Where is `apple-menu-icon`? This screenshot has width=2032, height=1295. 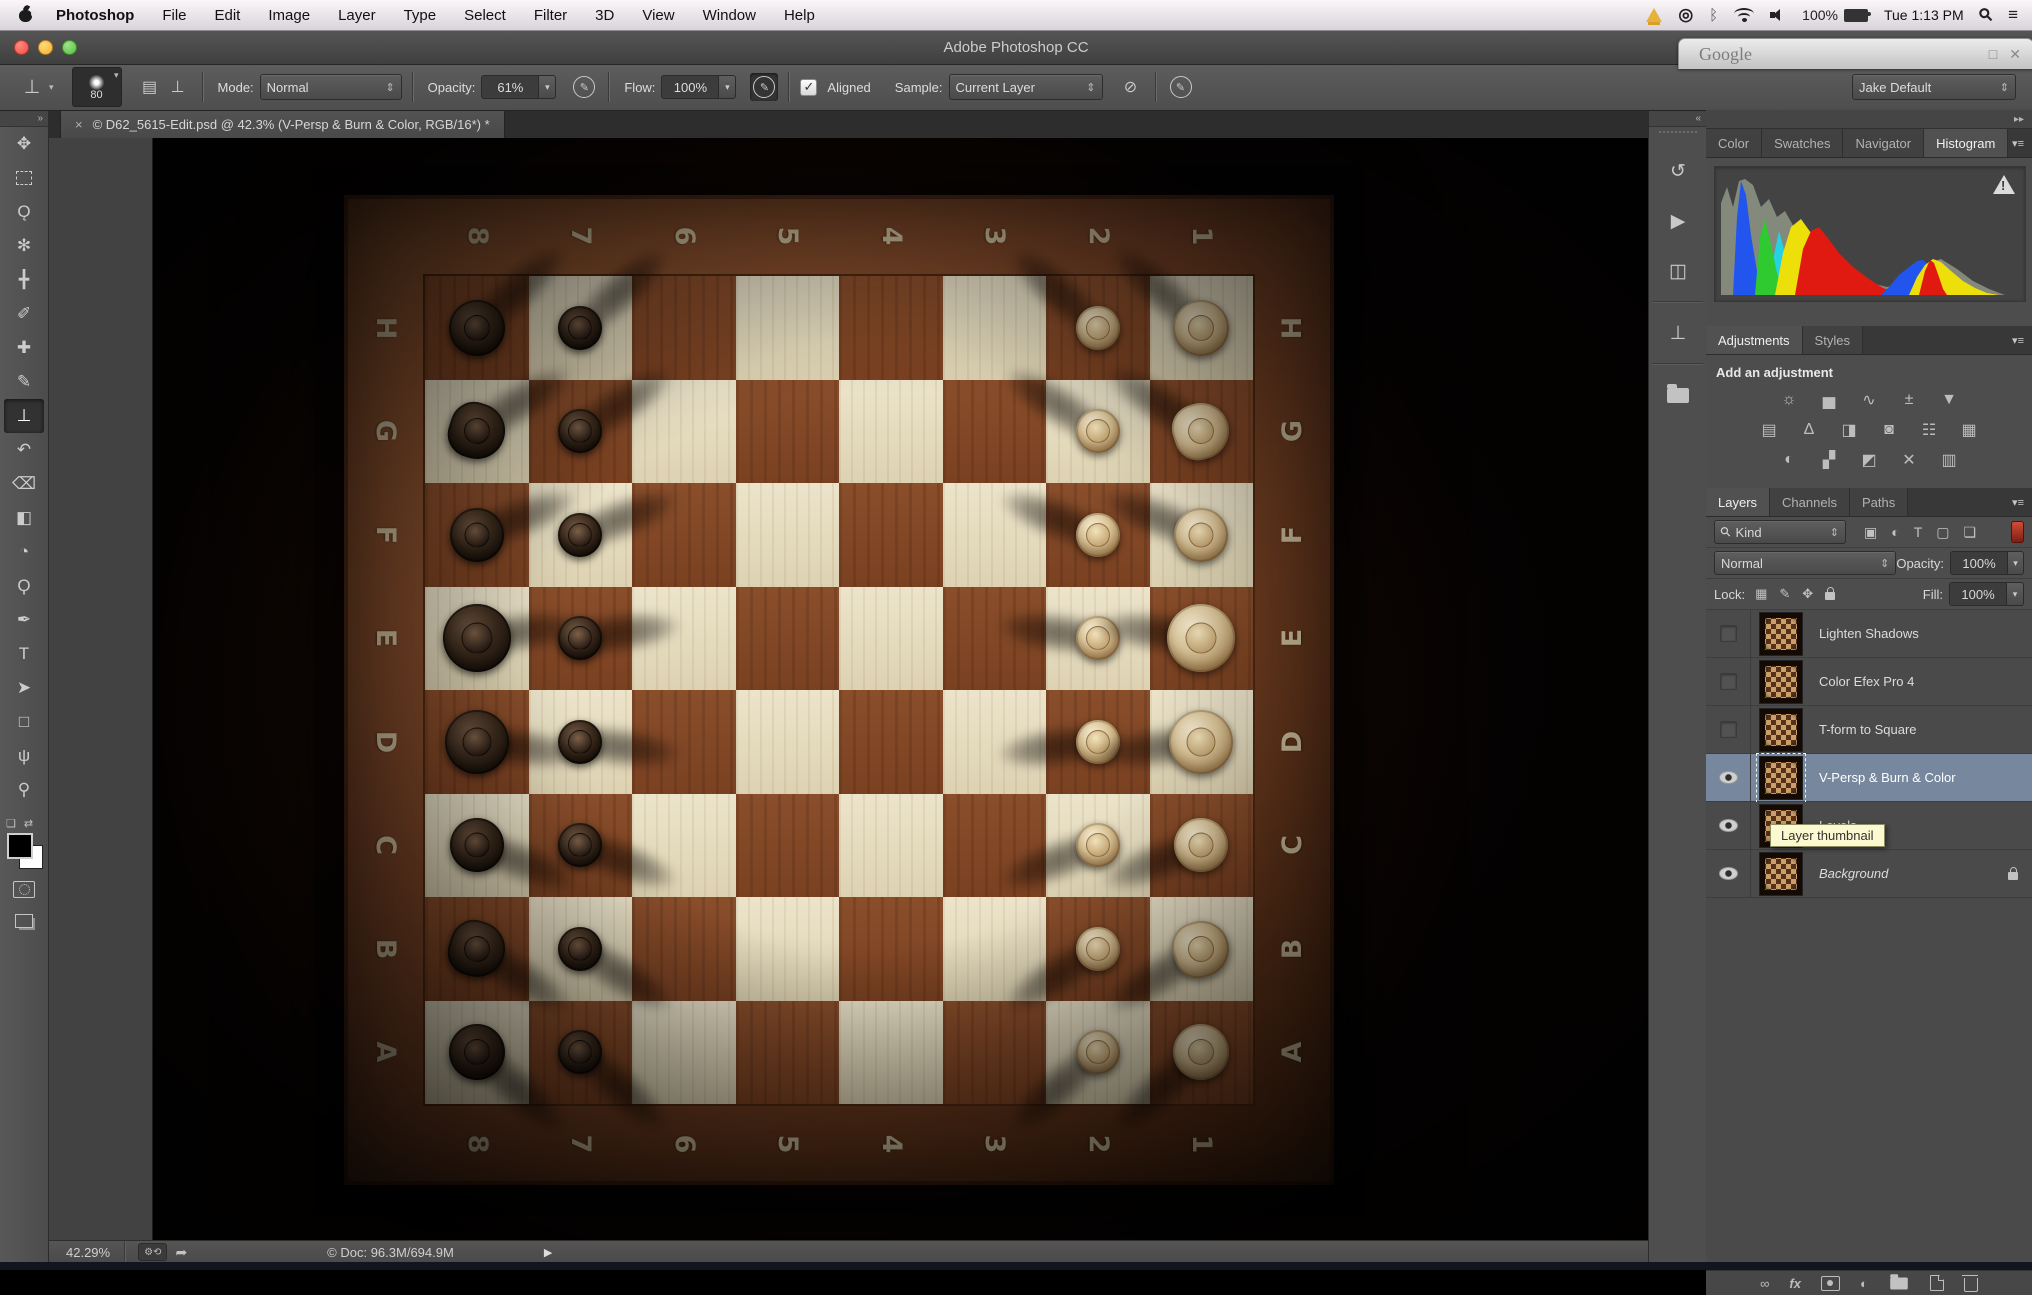
apple-menu-icon is located at coordinates (26, 14).